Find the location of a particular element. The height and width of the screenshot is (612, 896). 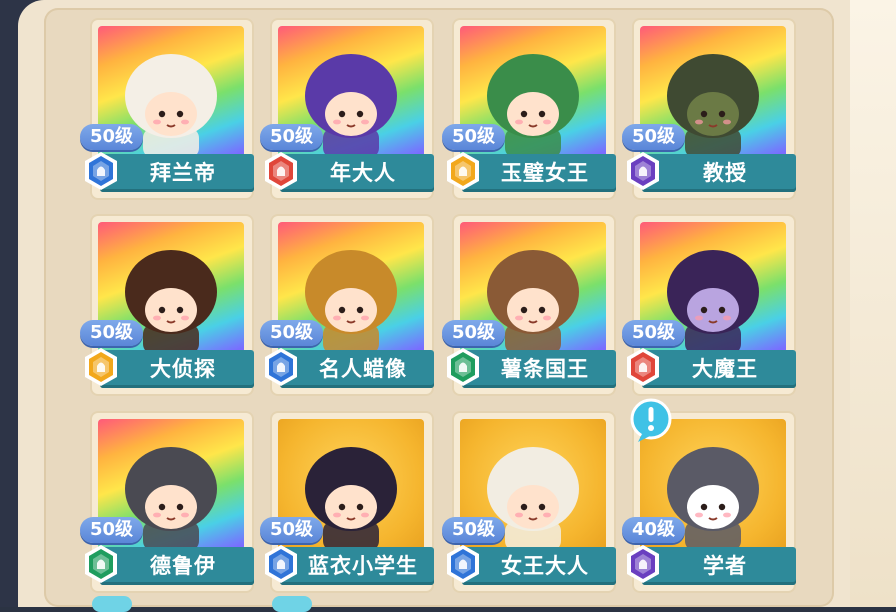

character-name: 薯条国王 is located at coordinates (545, 369).